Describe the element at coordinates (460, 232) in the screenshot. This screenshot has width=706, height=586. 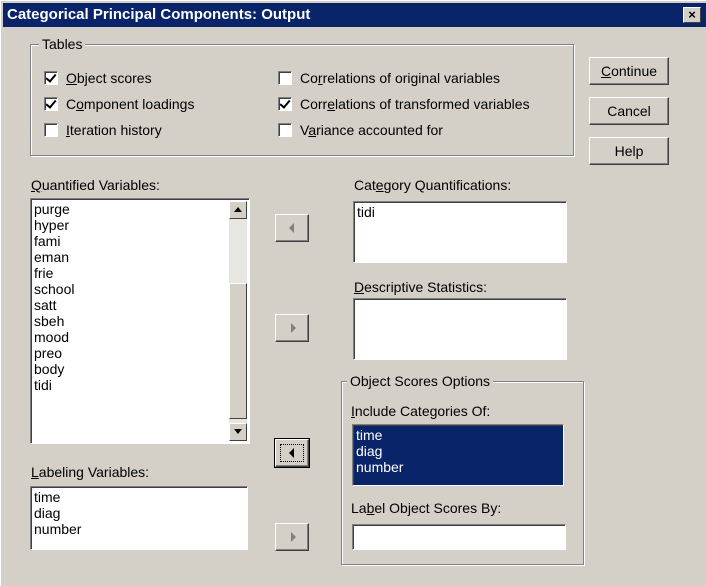
I see `category-quantifications-list: tidi` at that location.